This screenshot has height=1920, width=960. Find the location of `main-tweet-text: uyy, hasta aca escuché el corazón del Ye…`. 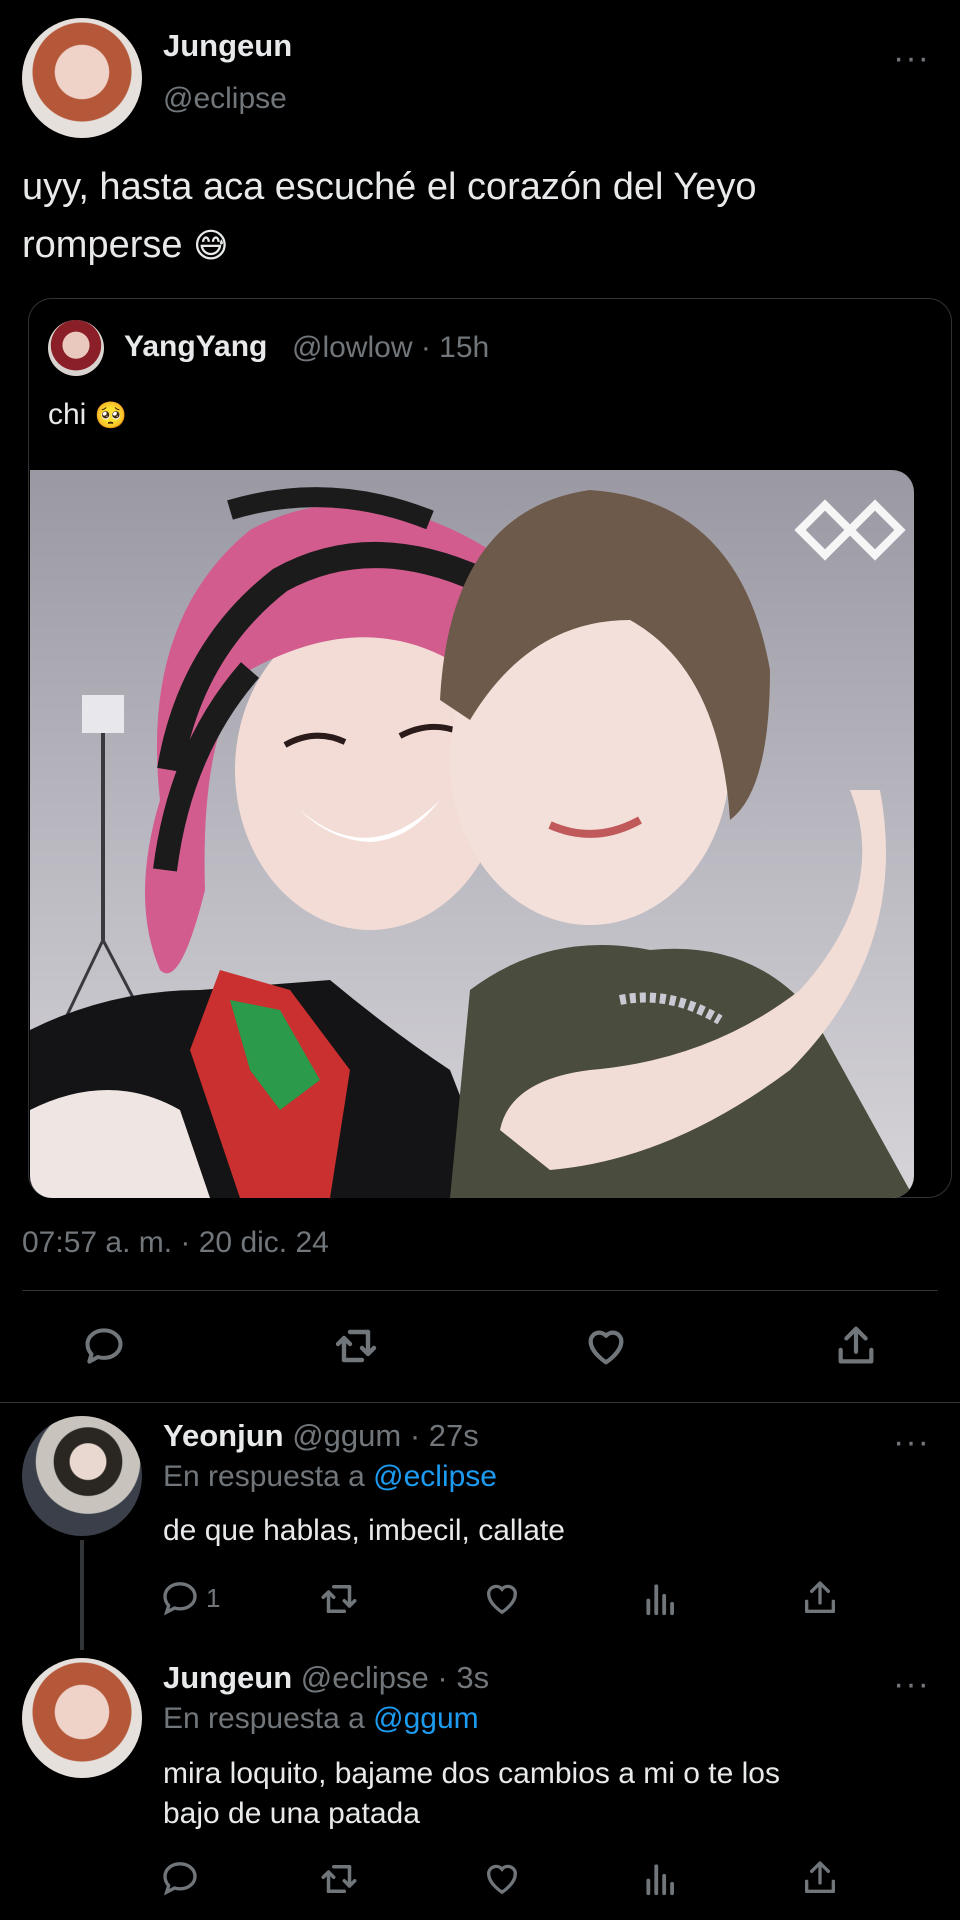

main-tweet-text: uyy, hasta aca escuché el corazón del Ye… is located at coordinates (472, 216).